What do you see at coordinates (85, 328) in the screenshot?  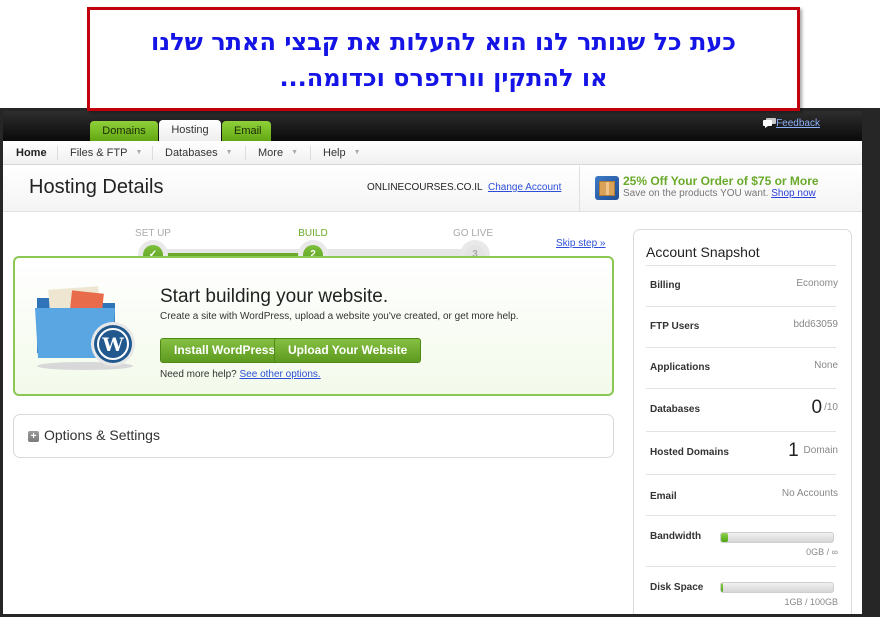 I see `wordpress-folder-icon: W` at bounding box center [85, 328].